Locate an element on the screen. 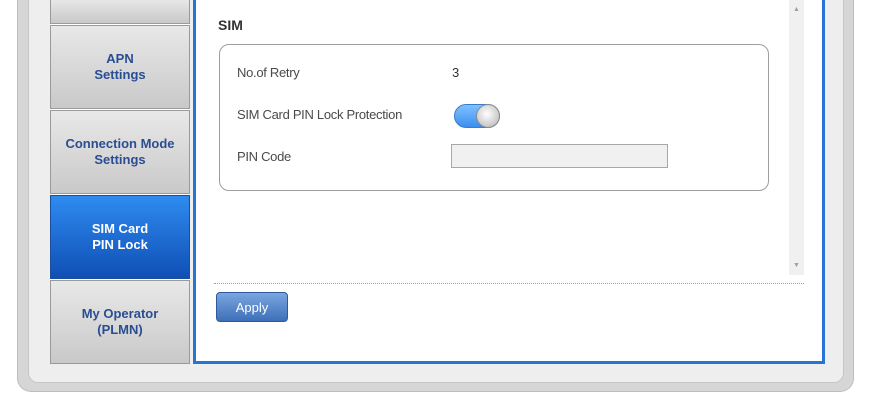 This screenshot has width=869, height=398. pin-code-label: PIN Code is located at coordinates (264, 156).